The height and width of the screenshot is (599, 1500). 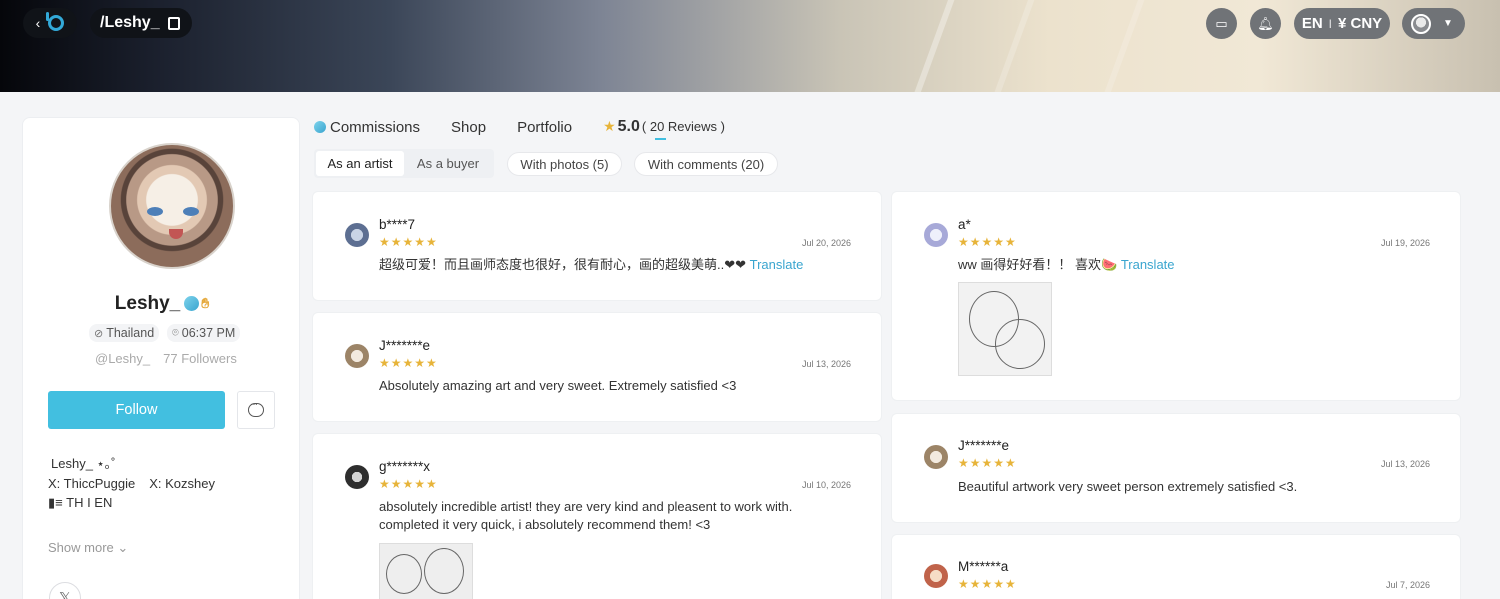 I want to click on separator: I, so click(x=1330, y=23).